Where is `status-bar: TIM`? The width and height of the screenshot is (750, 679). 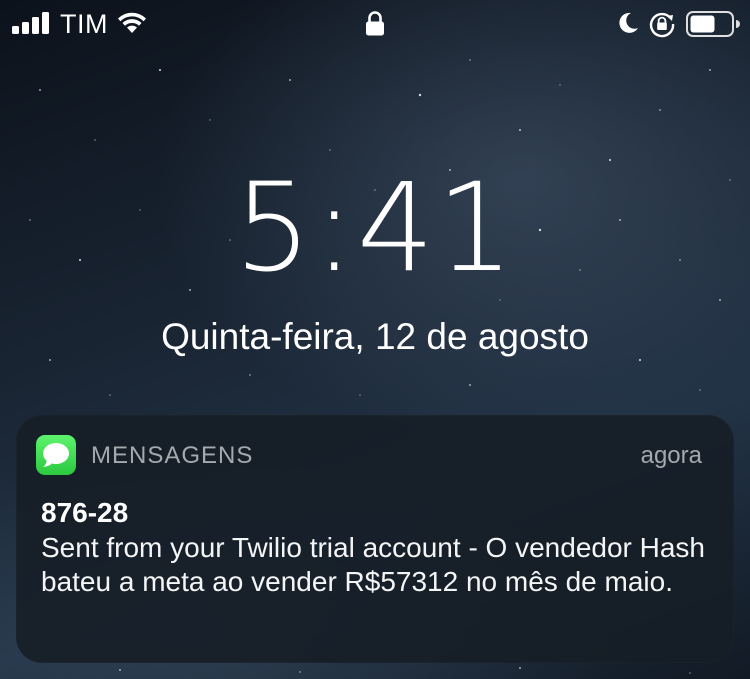 status-bar: TIM is located at coordinates (375, 24).